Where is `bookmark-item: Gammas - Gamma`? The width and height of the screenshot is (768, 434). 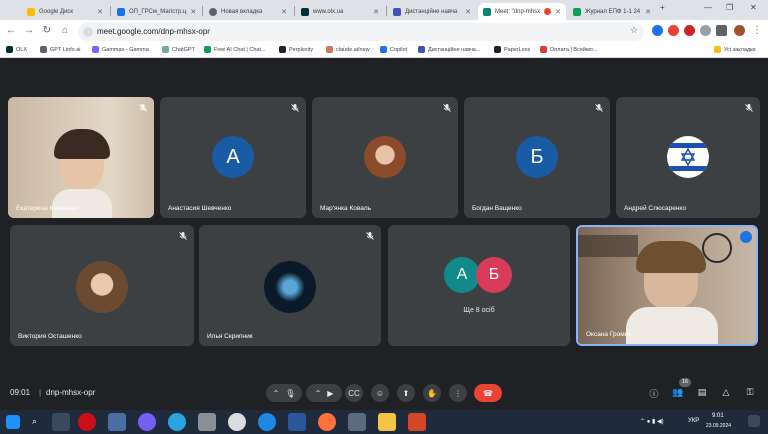
bookmark-item: Gammas - Gamma is located at coordinates (120, 49).